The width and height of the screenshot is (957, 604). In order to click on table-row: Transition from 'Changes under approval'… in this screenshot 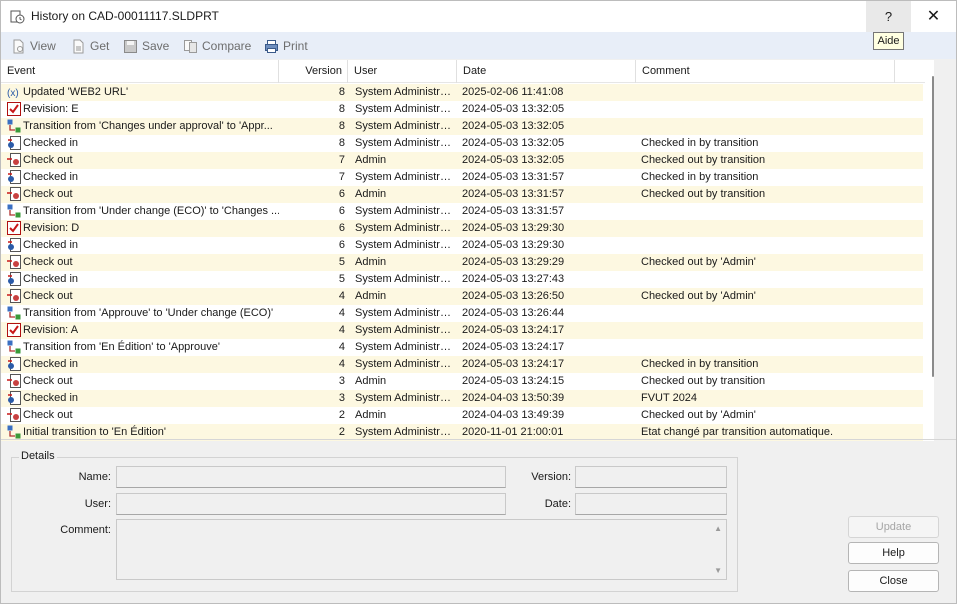, I will do `click(462, 126)`.